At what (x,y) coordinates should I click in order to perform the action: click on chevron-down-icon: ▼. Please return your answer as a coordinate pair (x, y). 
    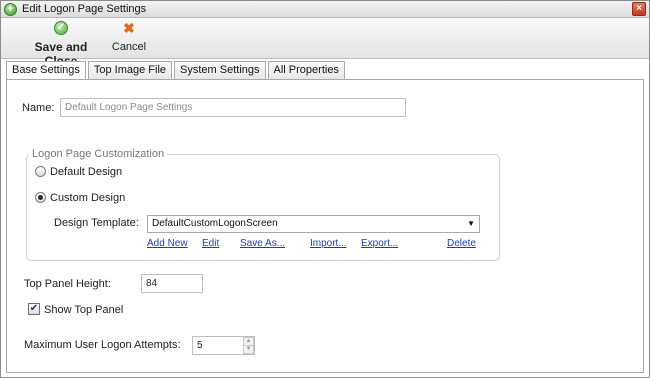
    Looking at the image, I should click on (471, 223).